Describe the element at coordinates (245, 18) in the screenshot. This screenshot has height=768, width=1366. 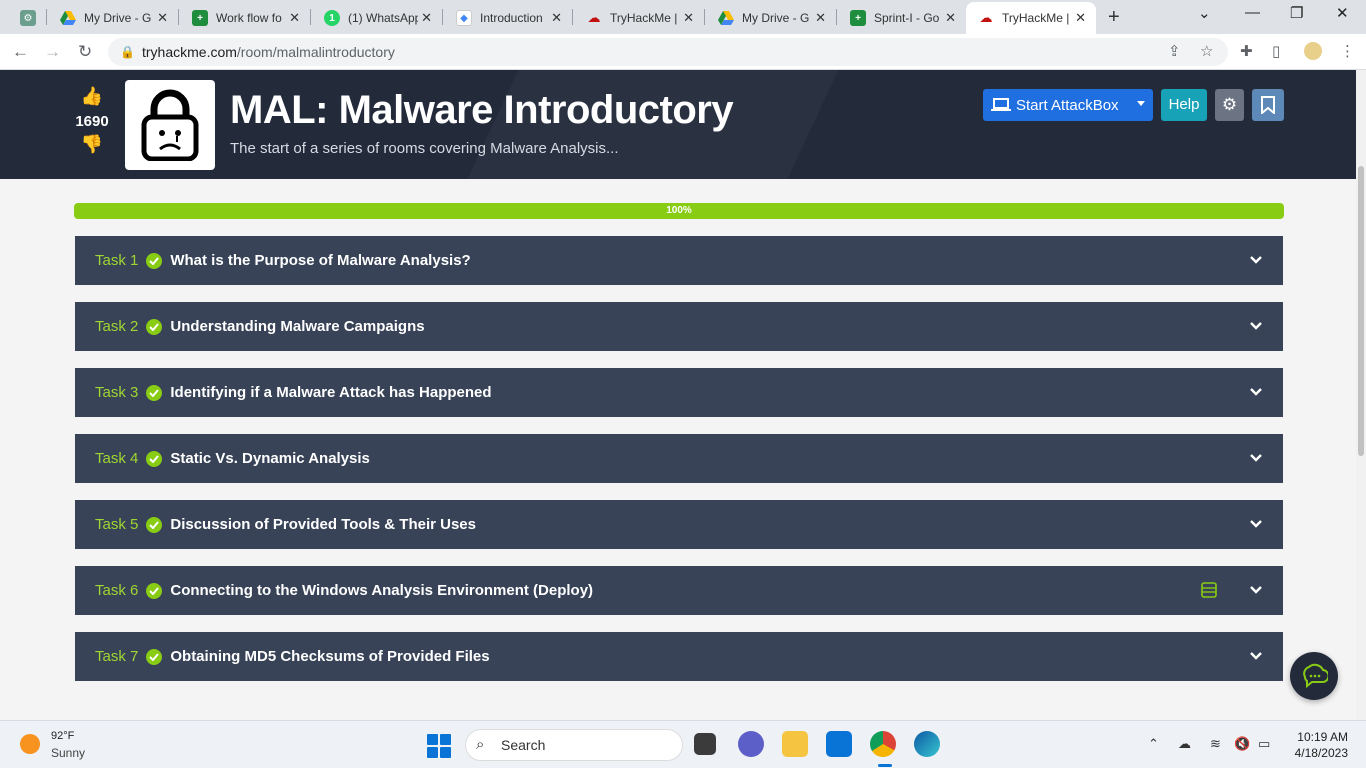
I see `tab-work-flow: + Work flow fo ✕` at that location.